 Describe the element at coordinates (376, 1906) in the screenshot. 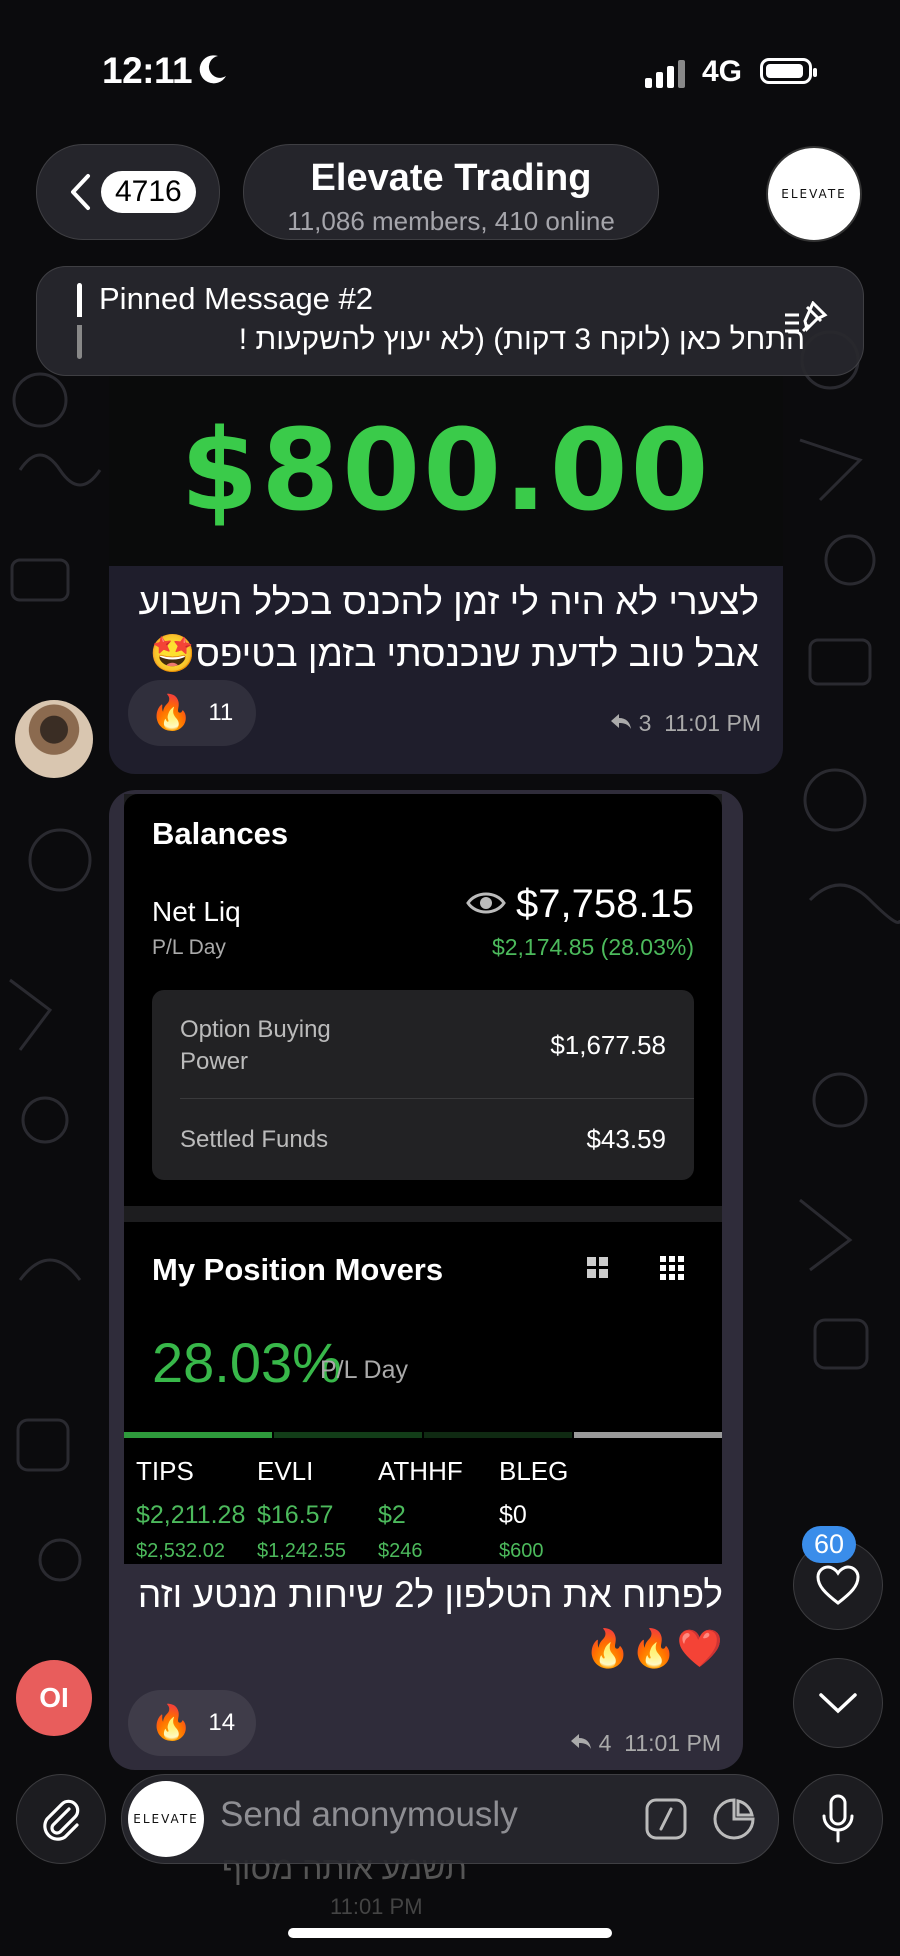

I see `hidden-message-time: 11:01 PM` at that location.